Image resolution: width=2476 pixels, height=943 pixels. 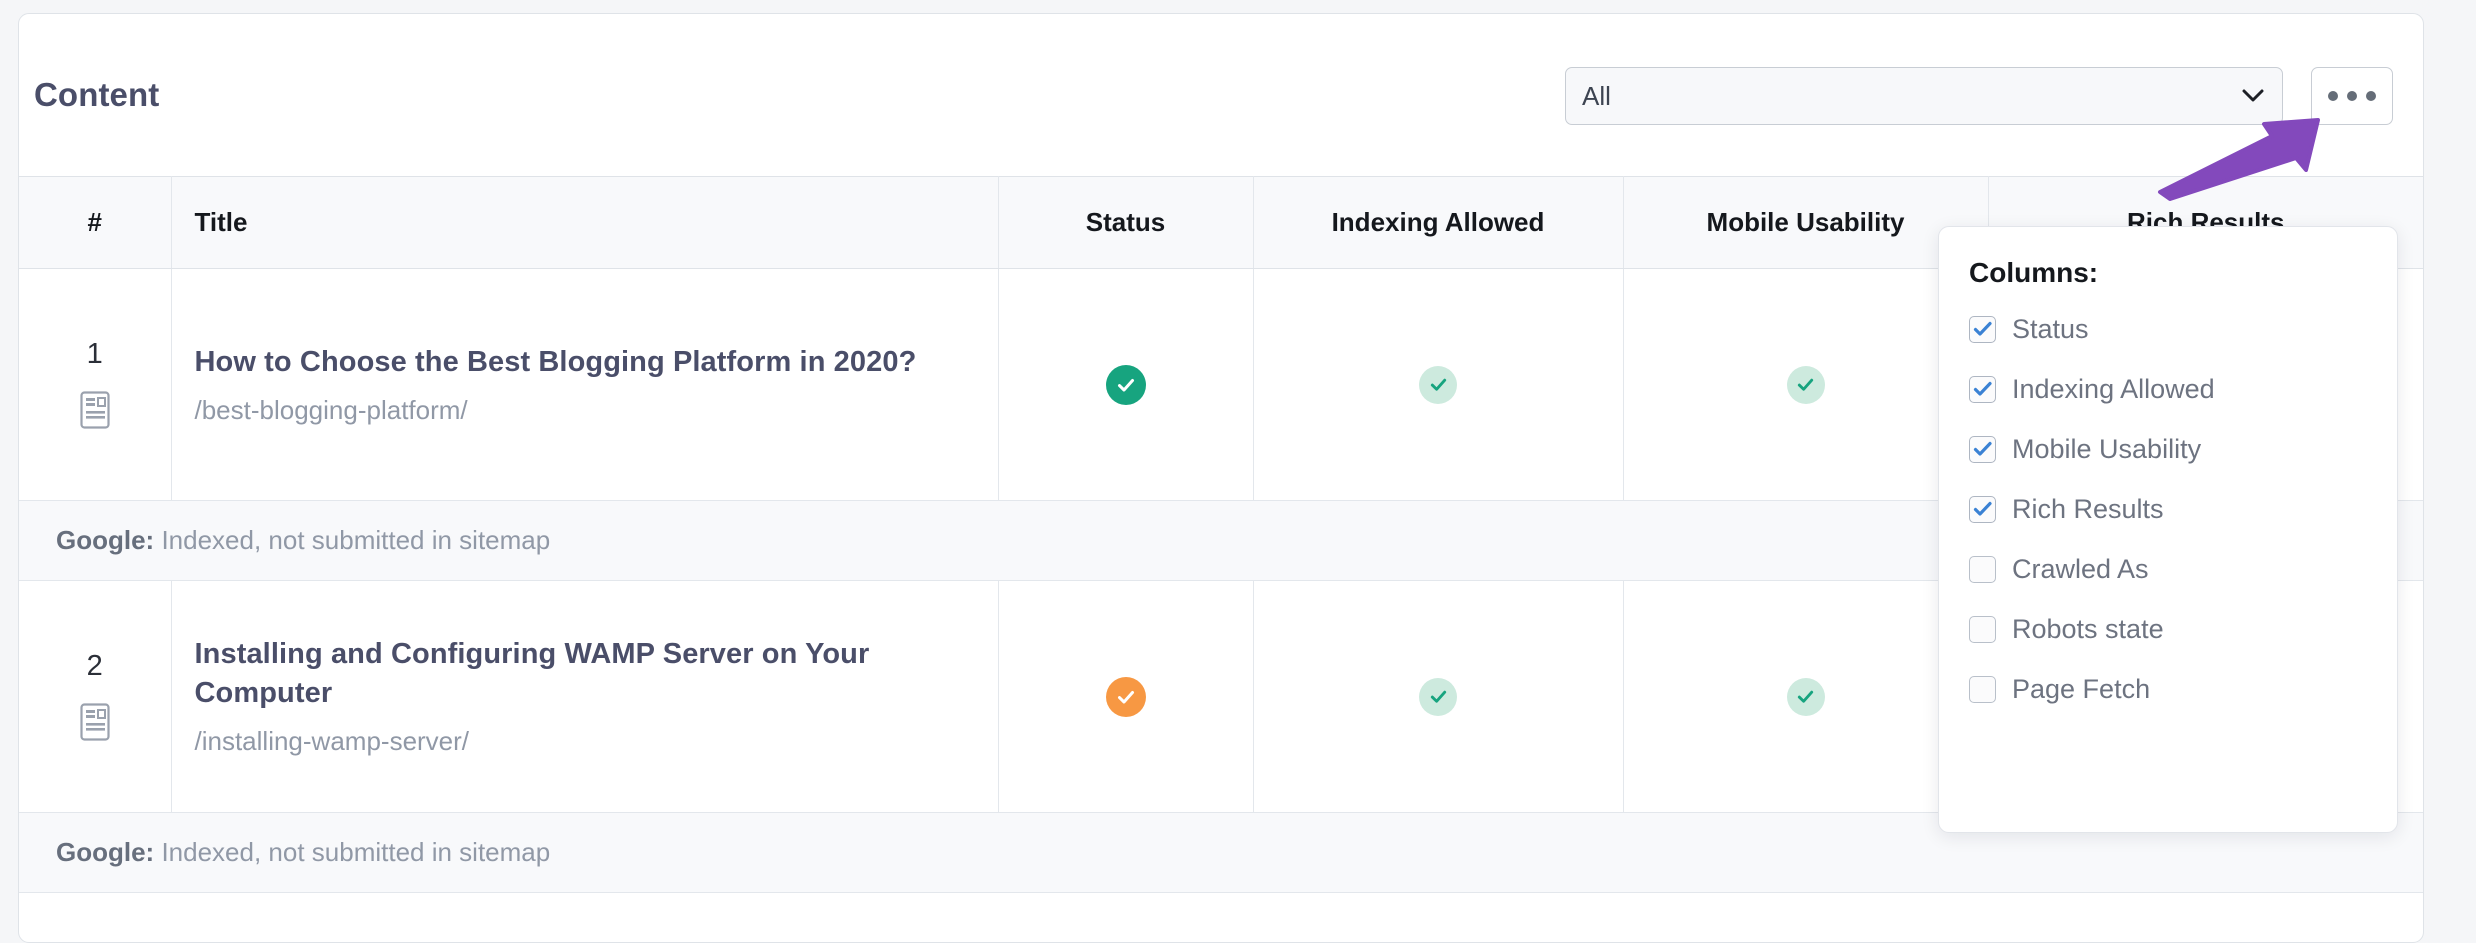 I want to click on post-url: /best-blogging-platform/, so click(x=331, y=410).